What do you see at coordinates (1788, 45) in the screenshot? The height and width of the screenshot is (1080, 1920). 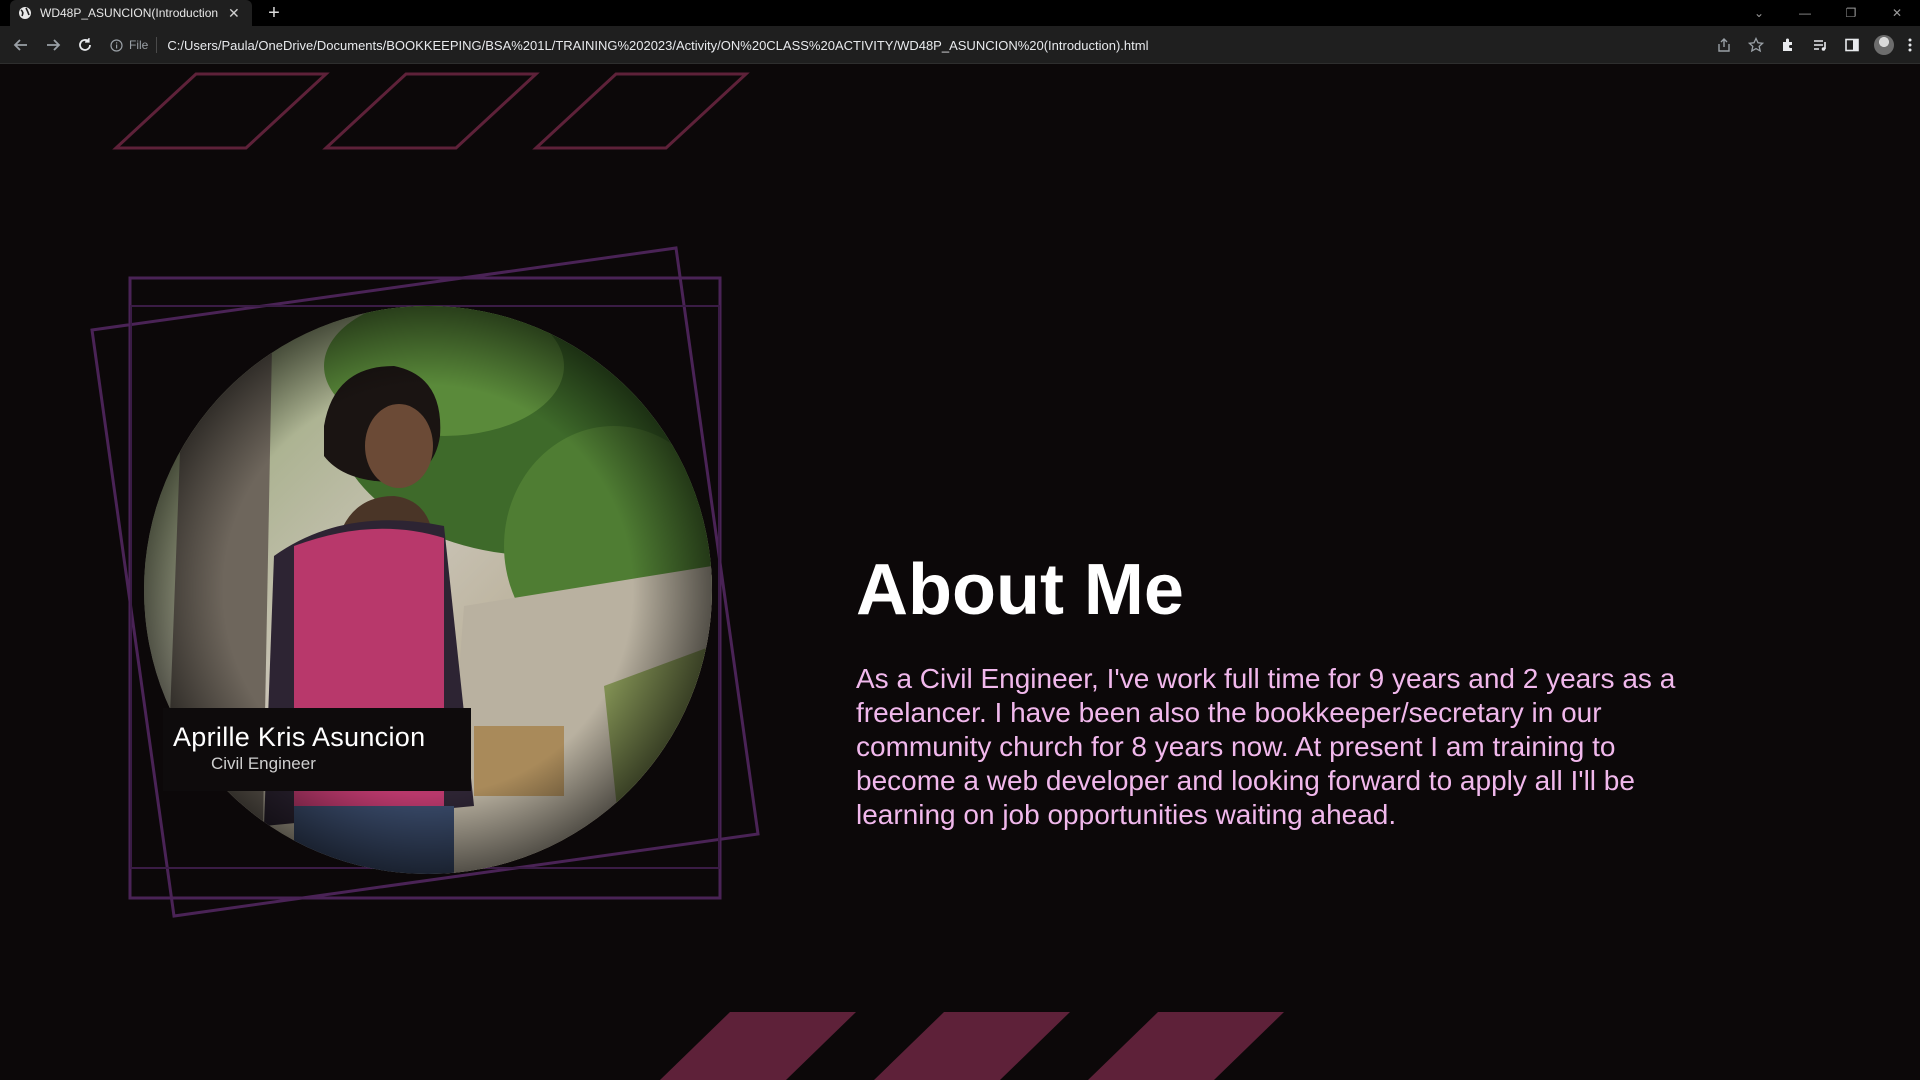 I see `extensions-icon` at bounding box center [1788, 45].